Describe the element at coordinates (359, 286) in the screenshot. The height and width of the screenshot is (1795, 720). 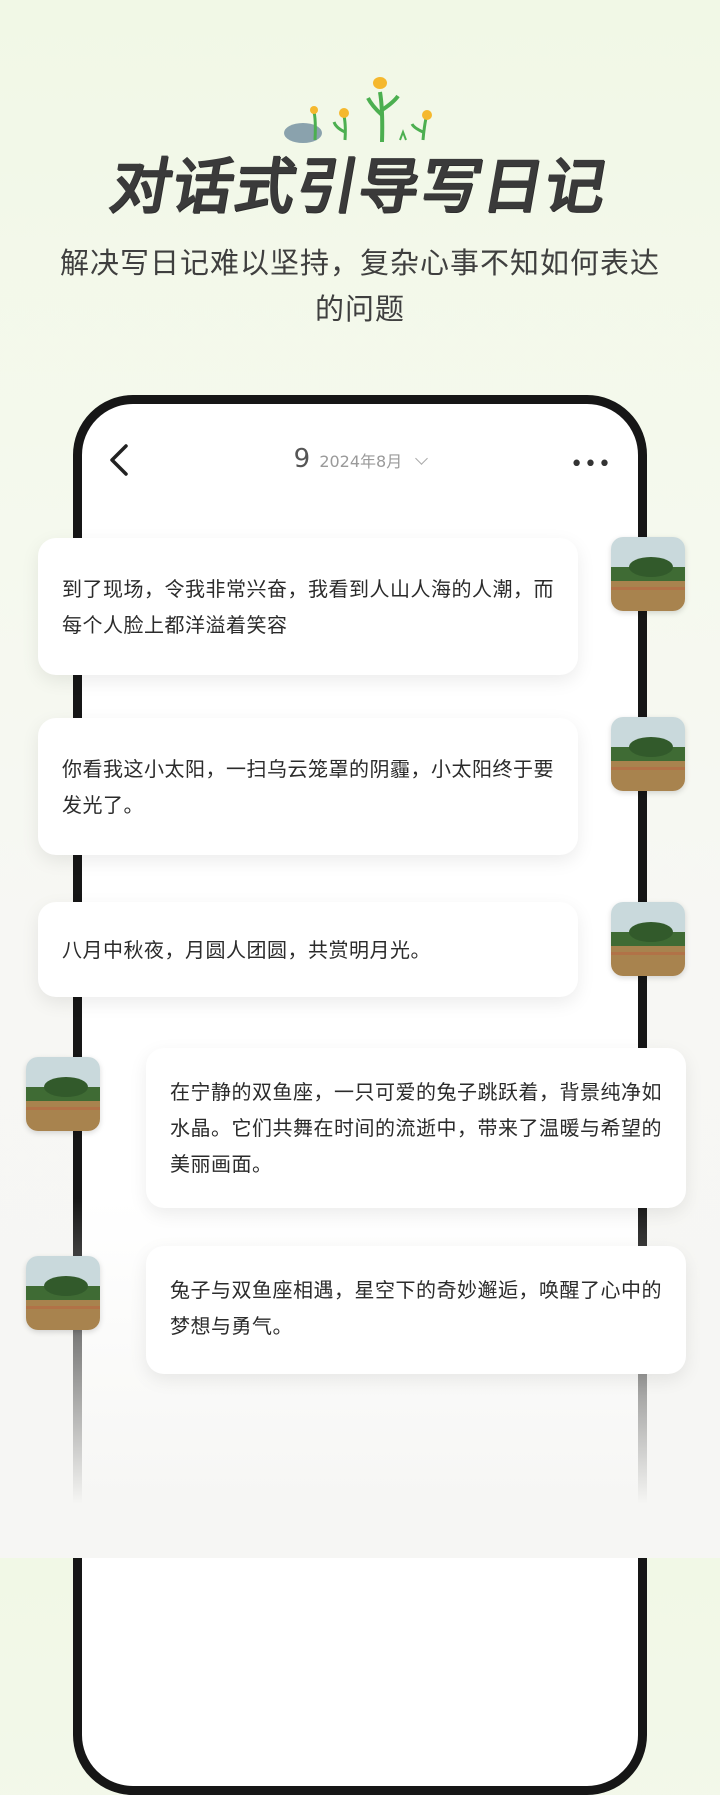
I see `subtitle: 解决写日记难以坚持，复杂心事不知如何表达的问题` at that location.